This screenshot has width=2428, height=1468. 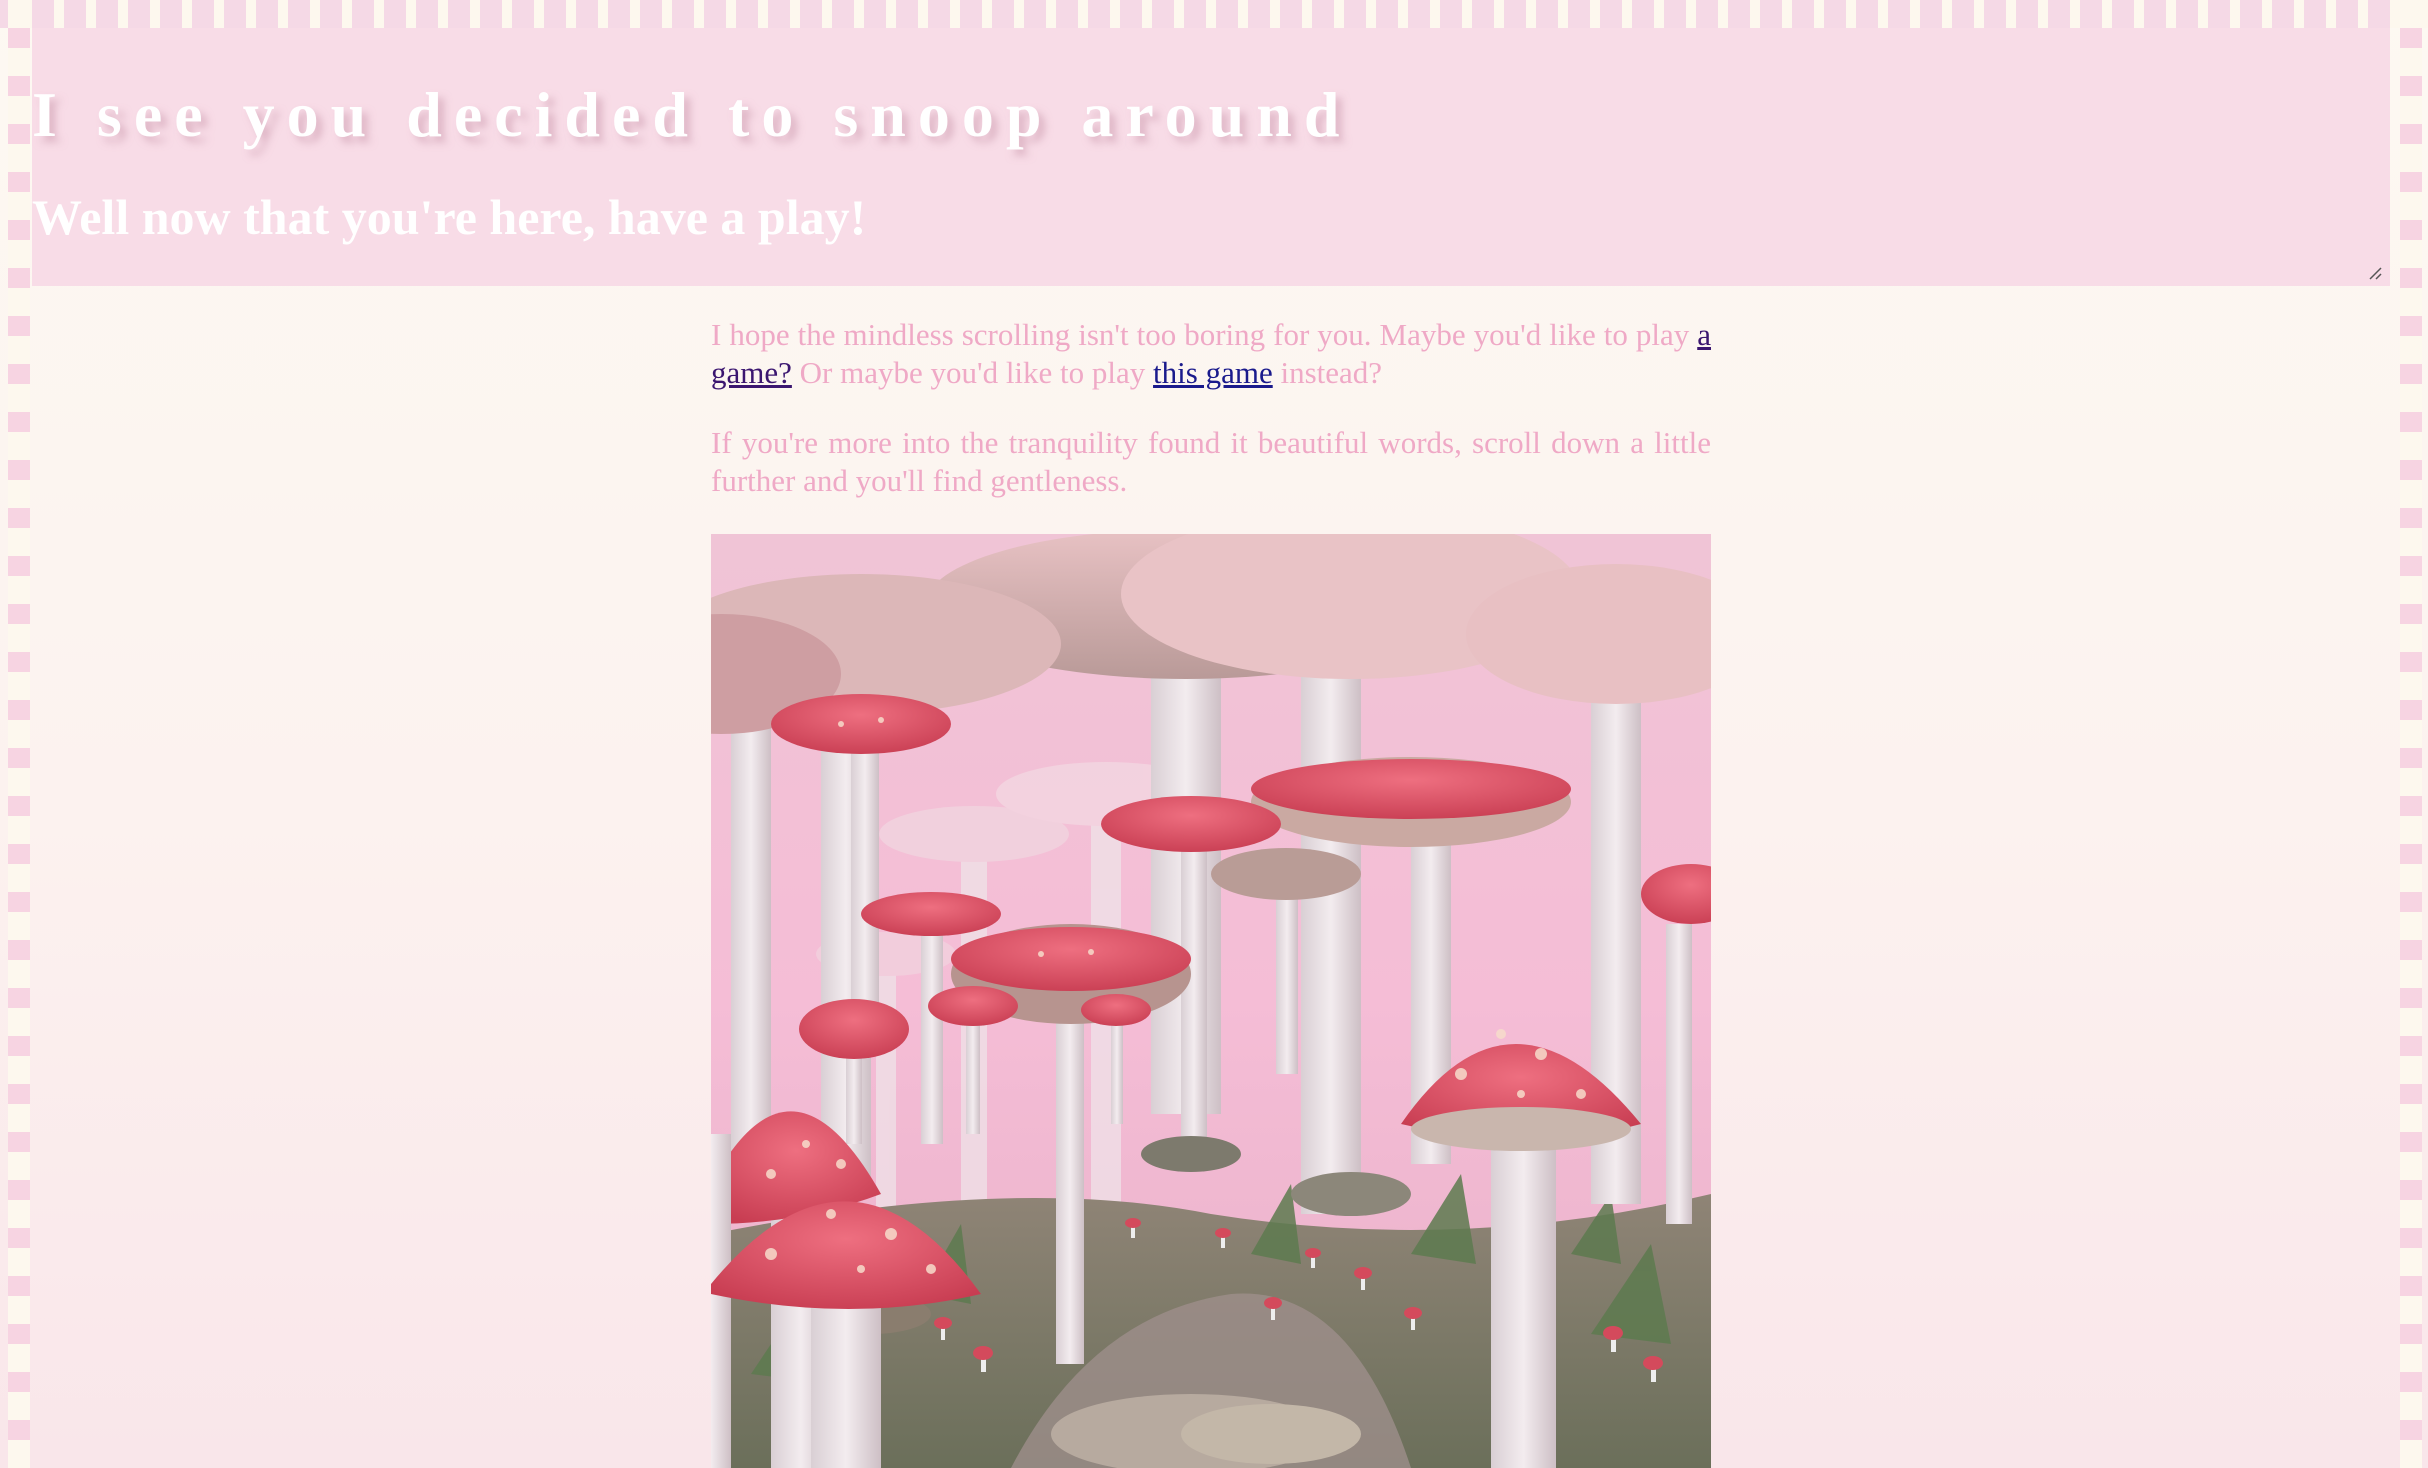 What do you see at coordinates (1214, 14) in the screenshot?
I see `checkered-border-top` at bounding box center [1214, 14].